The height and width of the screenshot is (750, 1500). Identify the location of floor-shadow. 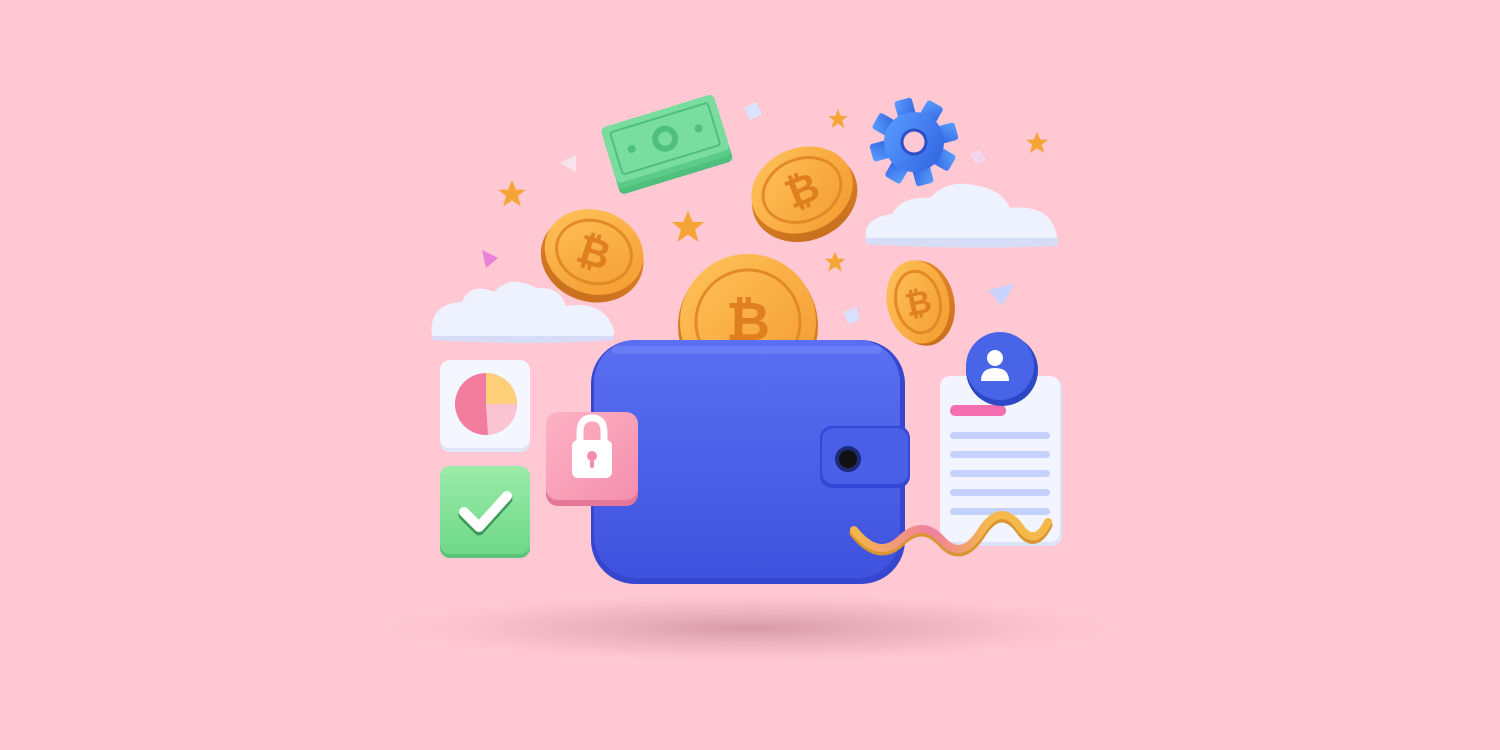
(750, 628).